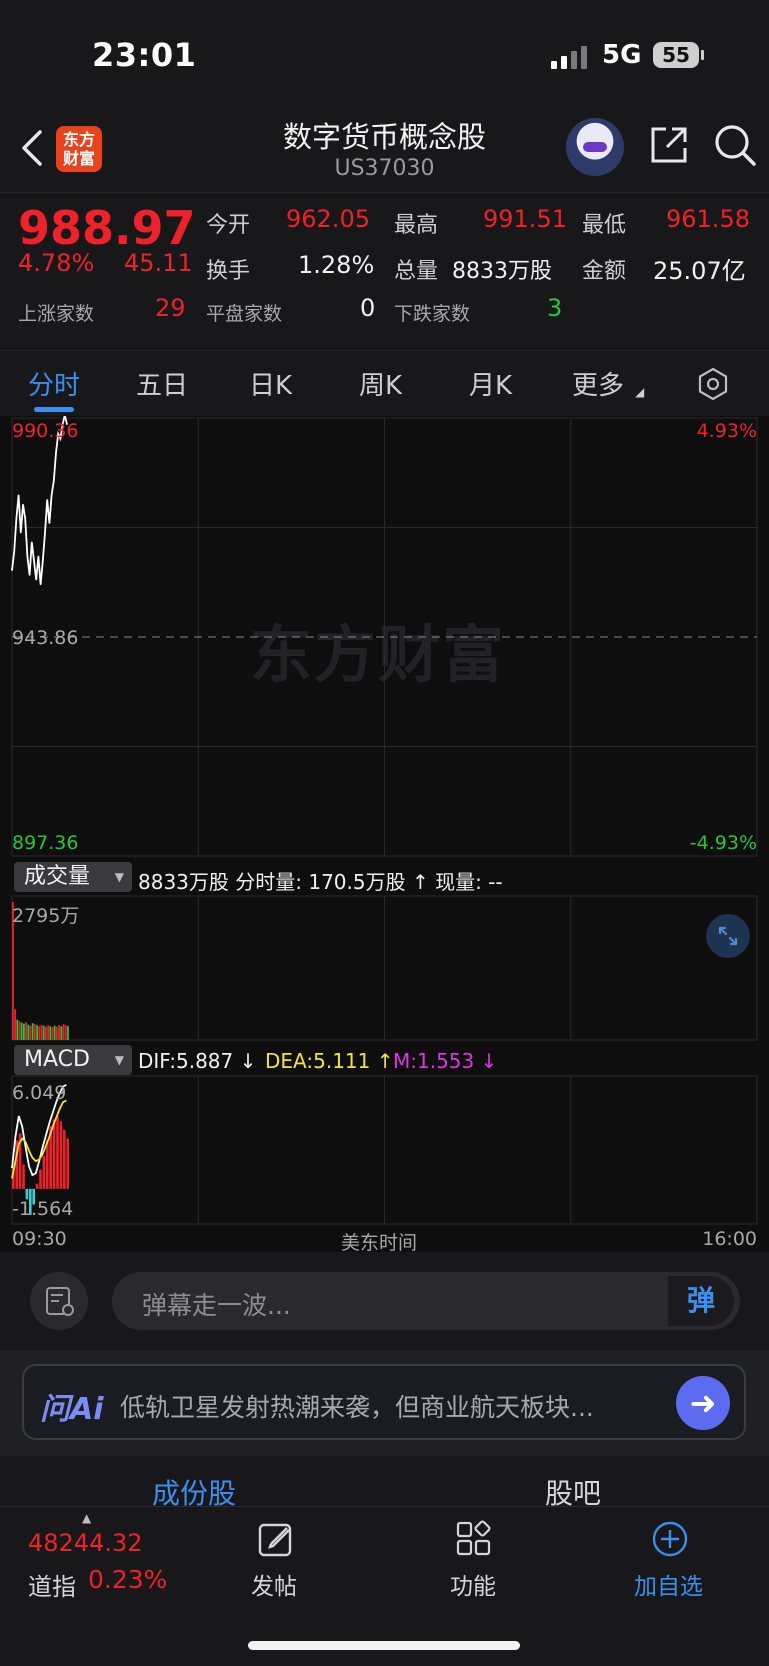  I want to click on index-name: 道指, so click(52, 1584).